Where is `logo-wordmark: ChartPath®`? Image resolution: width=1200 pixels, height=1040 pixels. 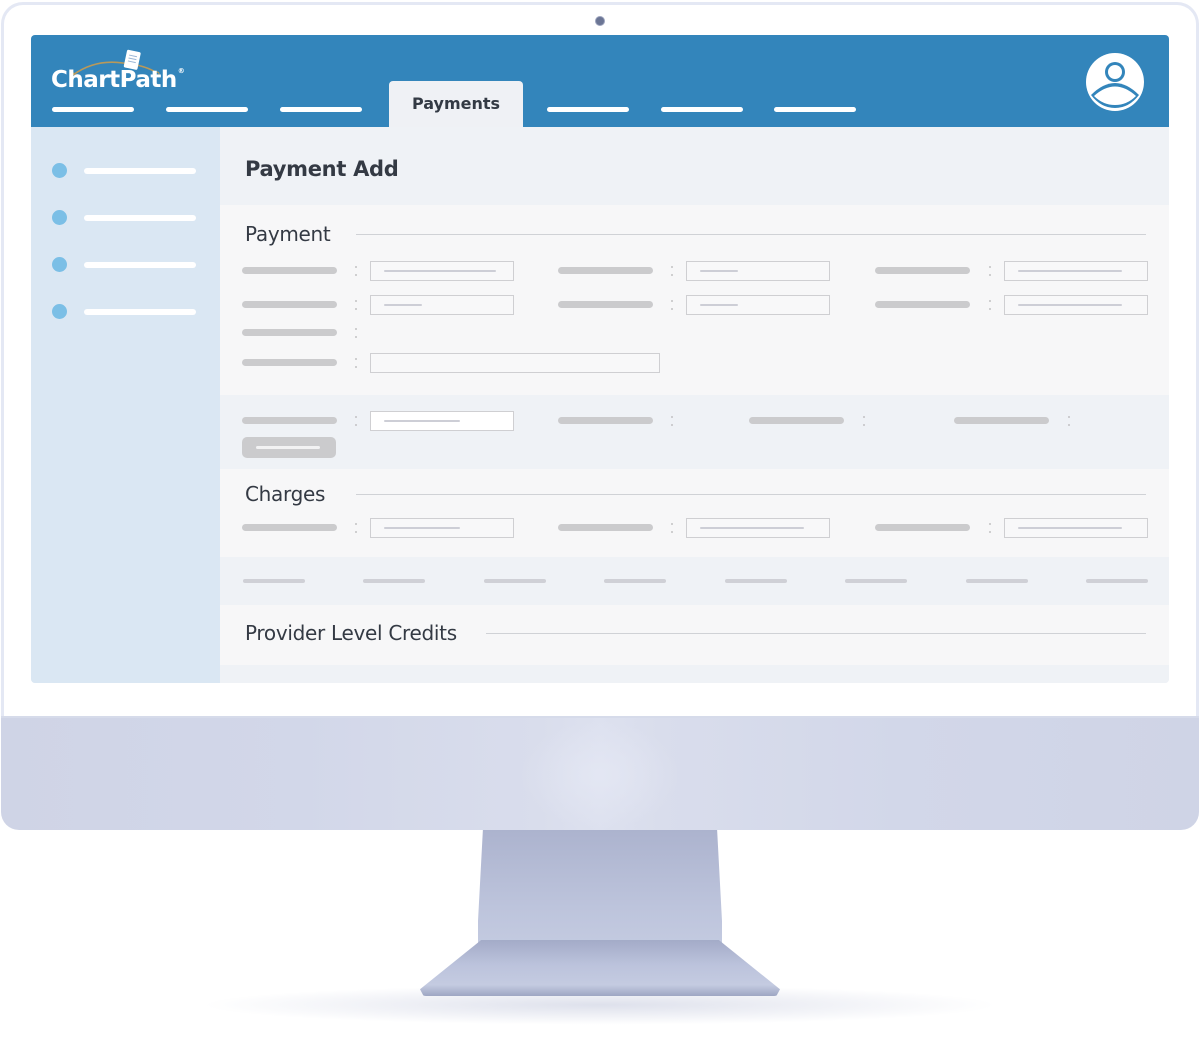
logo-wordmark: ChartPath® is located at coordinates (118, 80).